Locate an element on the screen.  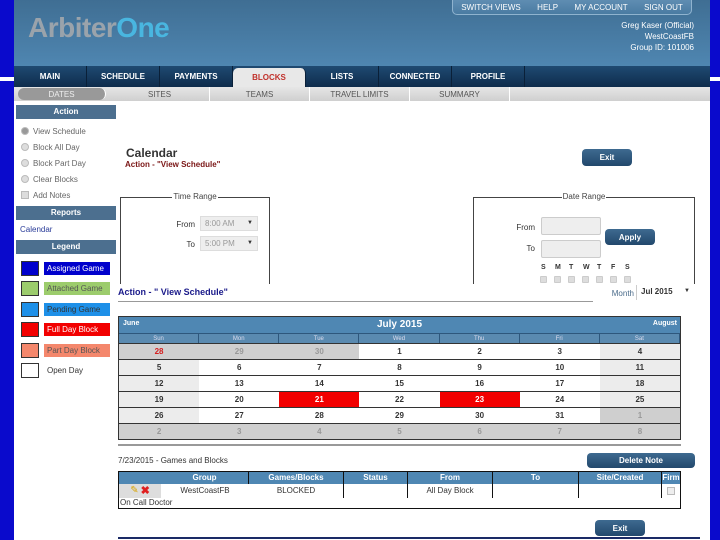
exit-button-bottom: Exit is located at coordinates (620, 528).